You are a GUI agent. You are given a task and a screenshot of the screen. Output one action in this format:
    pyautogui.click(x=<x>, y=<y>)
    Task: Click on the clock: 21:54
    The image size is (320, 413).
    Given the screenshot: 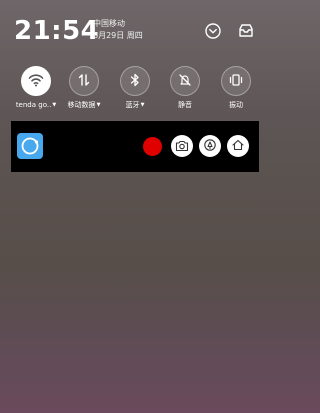 What is the action you would take?
    pyautogui.click(x=57, y=31)
    